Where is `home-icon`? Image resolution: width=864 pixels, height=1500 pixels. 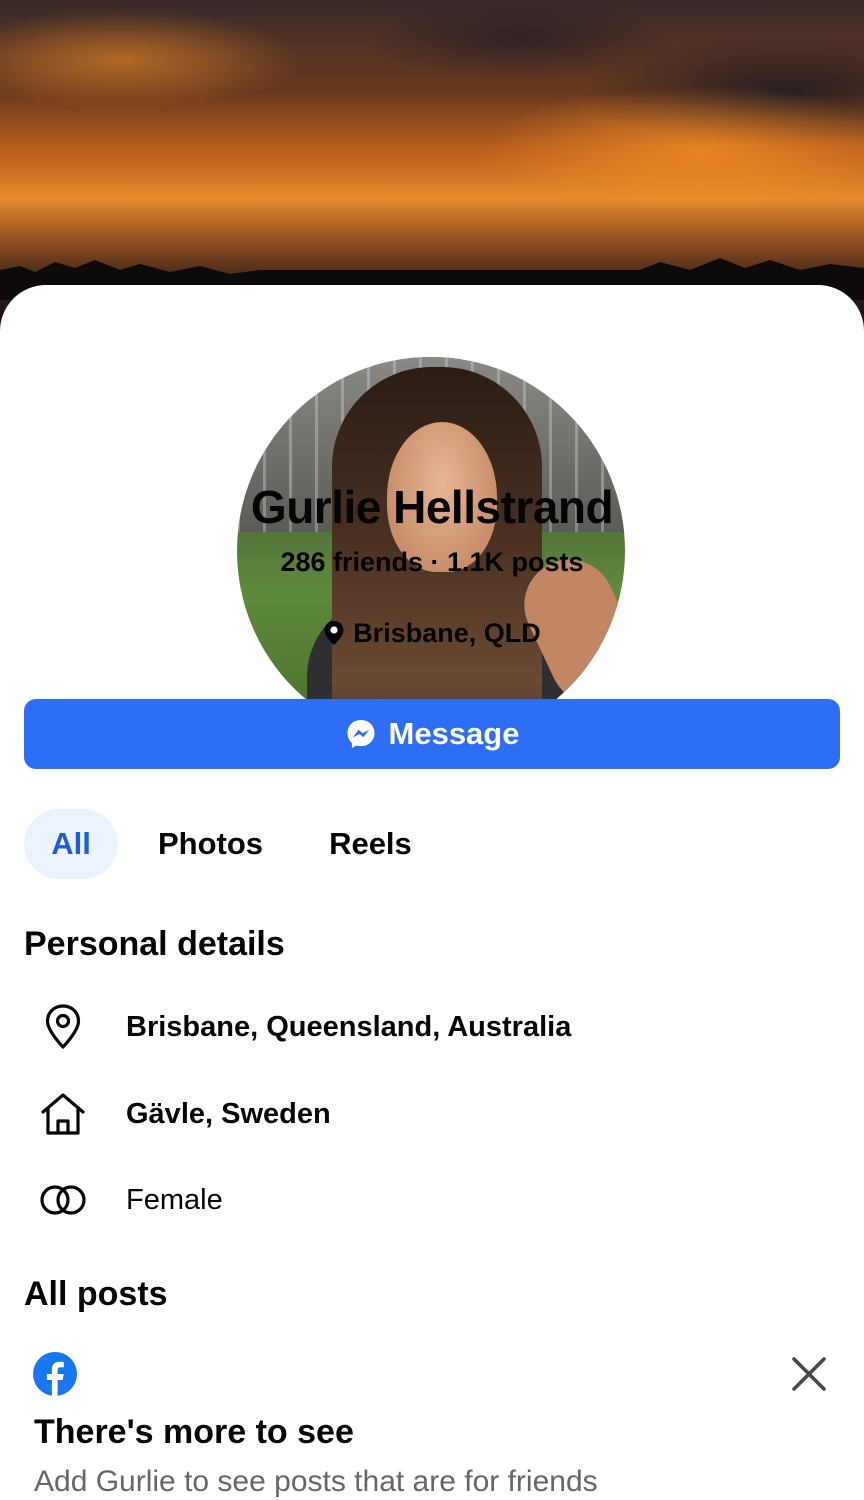
home-icon is located at coordinates (63, 1114).